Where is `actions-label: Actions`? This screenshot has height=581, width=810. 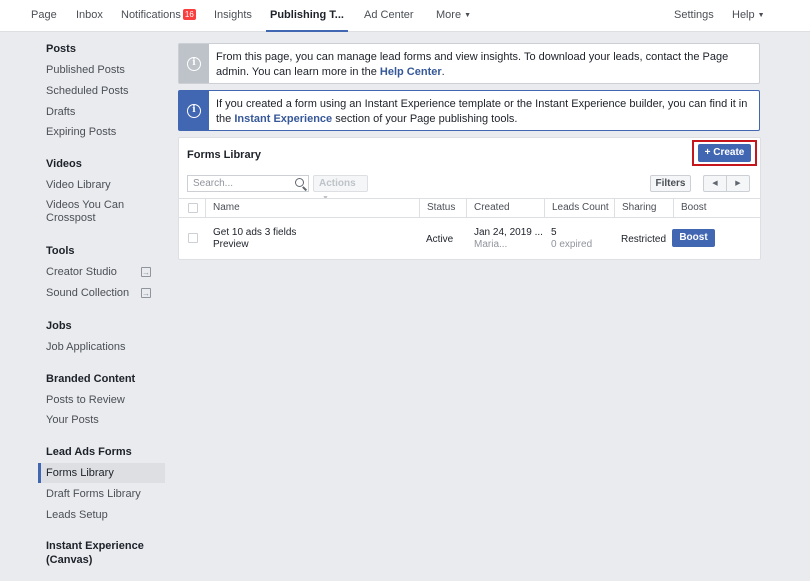
actions-label: Actions is located at coordinates (337, 183).